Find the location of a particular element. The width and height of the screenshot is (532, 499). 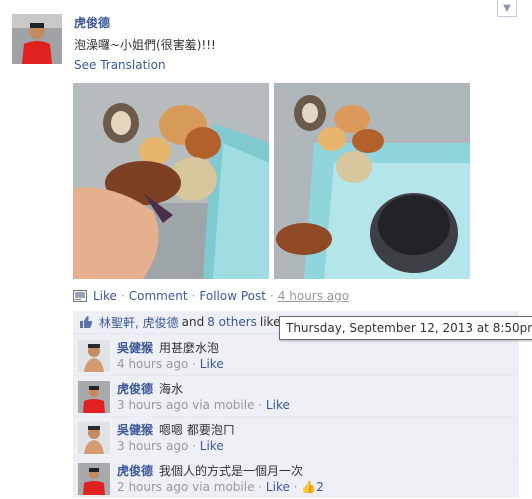

chevron-down-icon: ▼ is located at coordinates (507, 8).